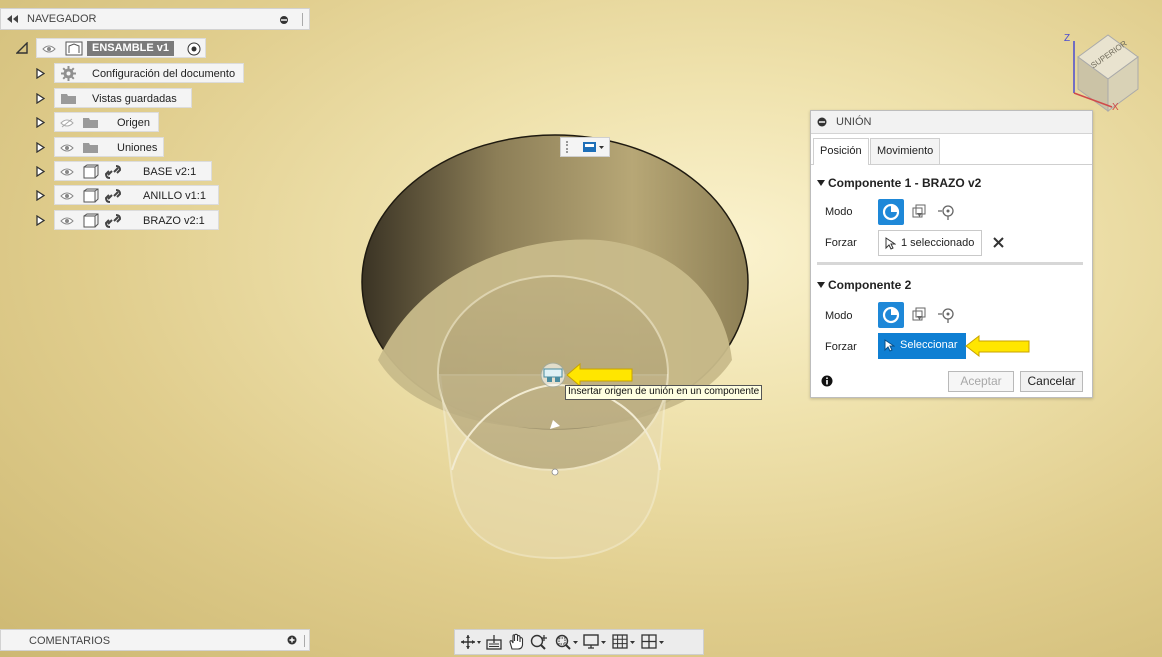 The image size is (1162, 657). Describe the element at coordinates (553, 375) in the screenshot. I see `joint-origin-icon` at that location.